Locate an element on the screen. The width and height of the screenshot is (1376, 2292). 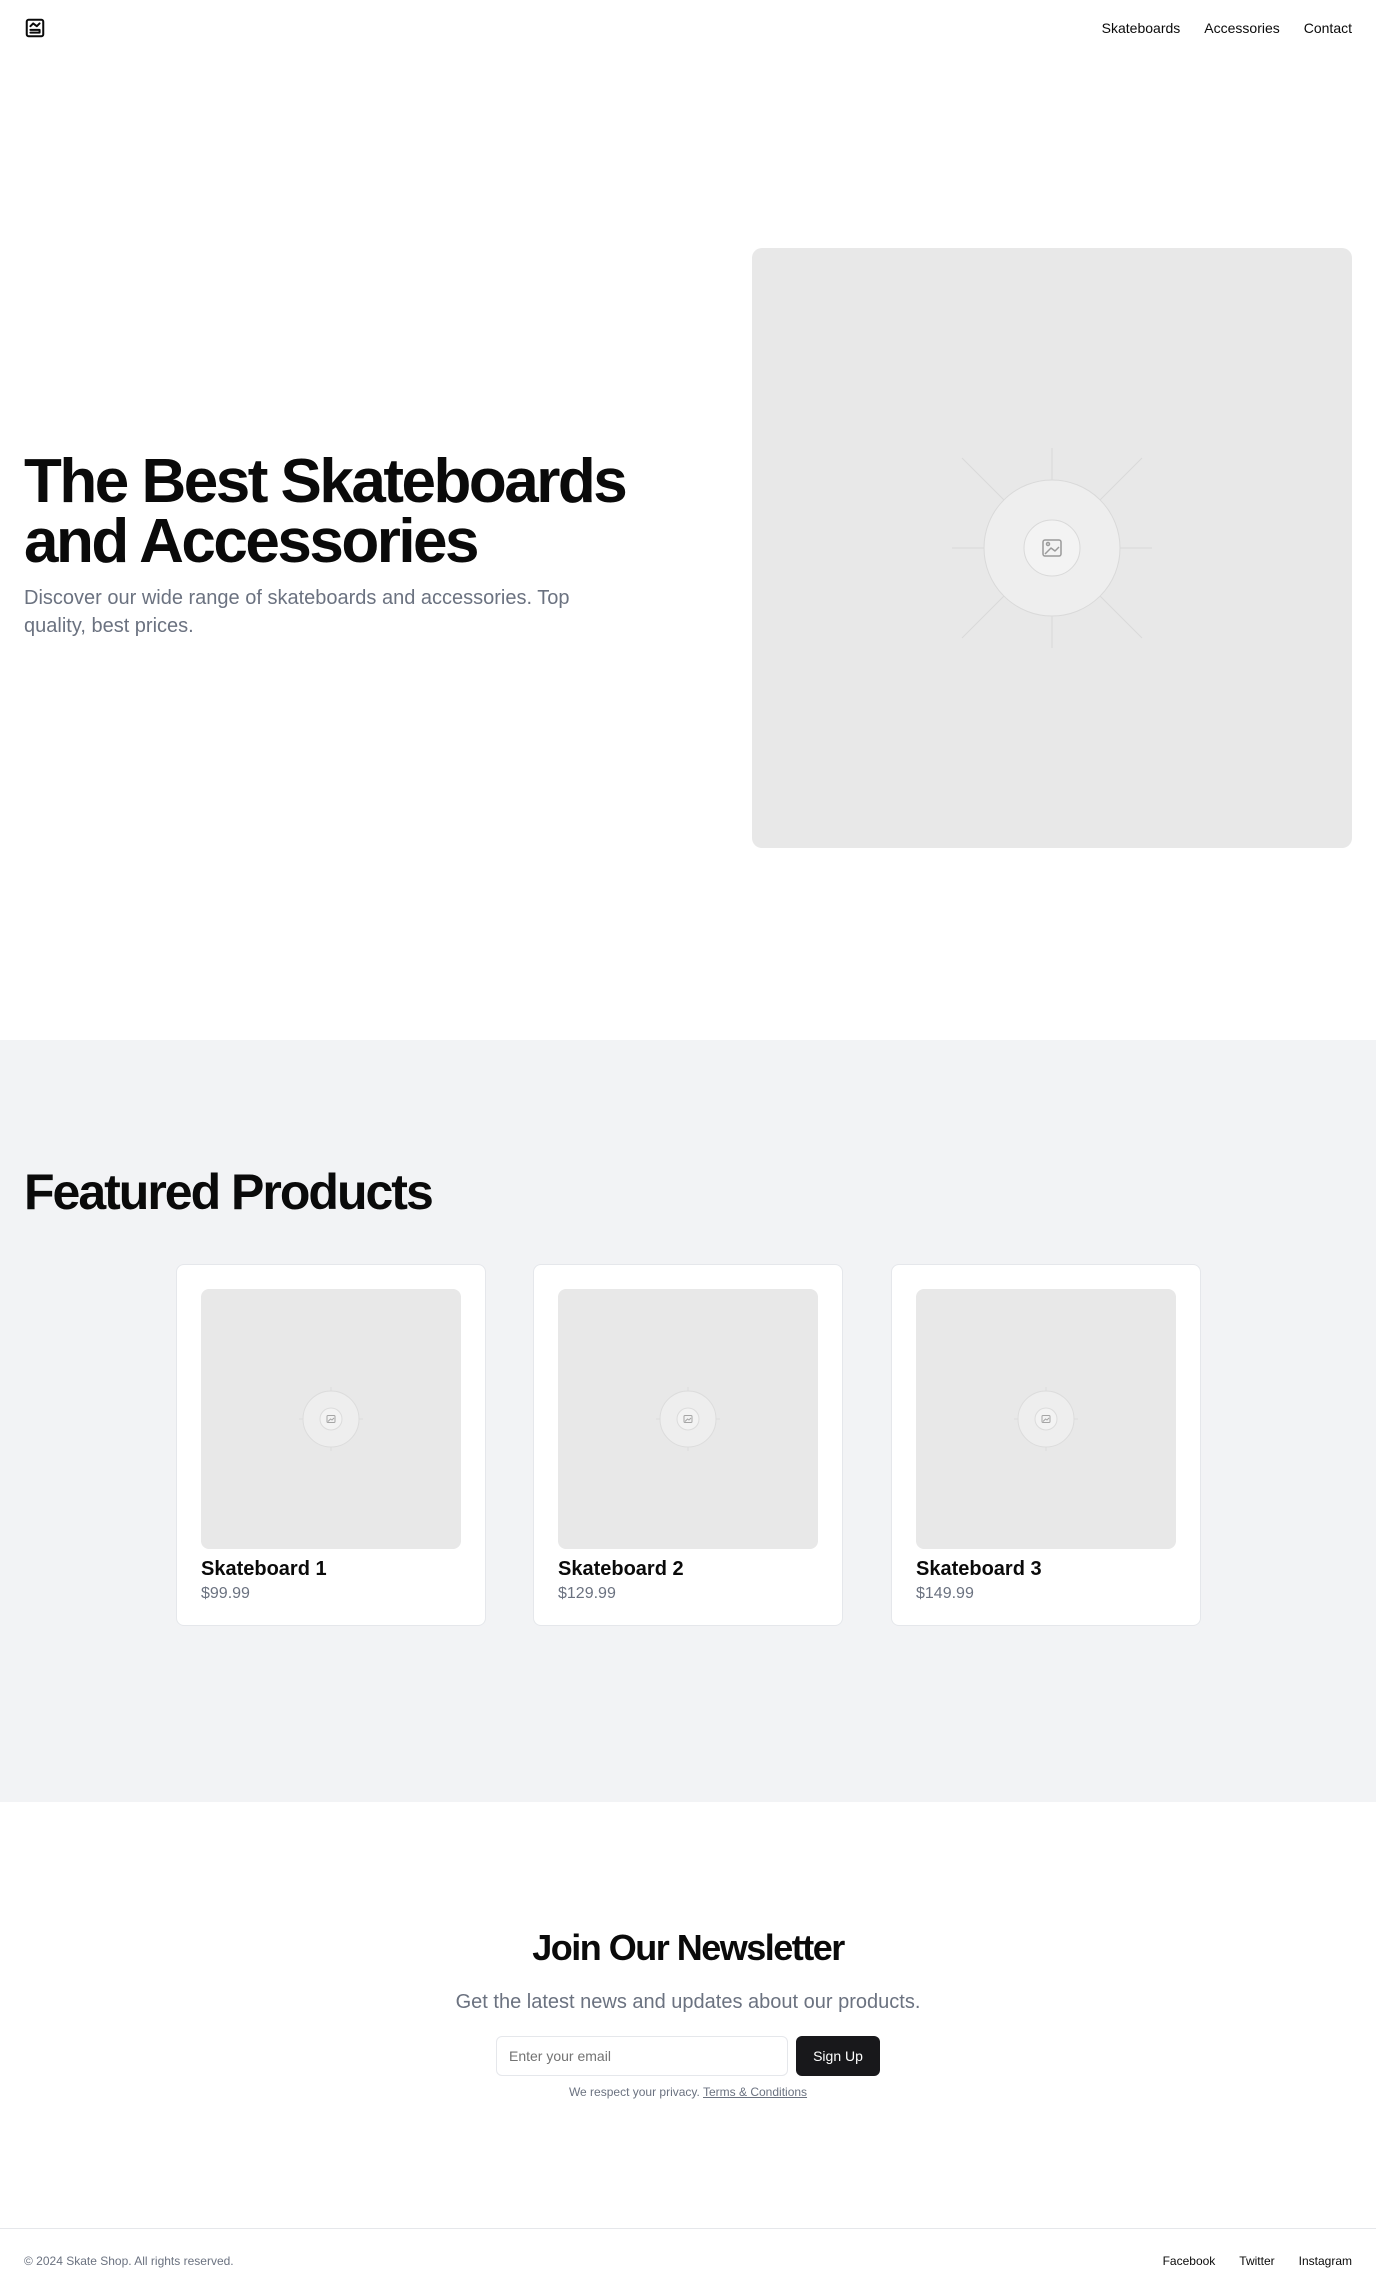
nav-link-accessories: Accessories is located at coordinates (1241, 28).